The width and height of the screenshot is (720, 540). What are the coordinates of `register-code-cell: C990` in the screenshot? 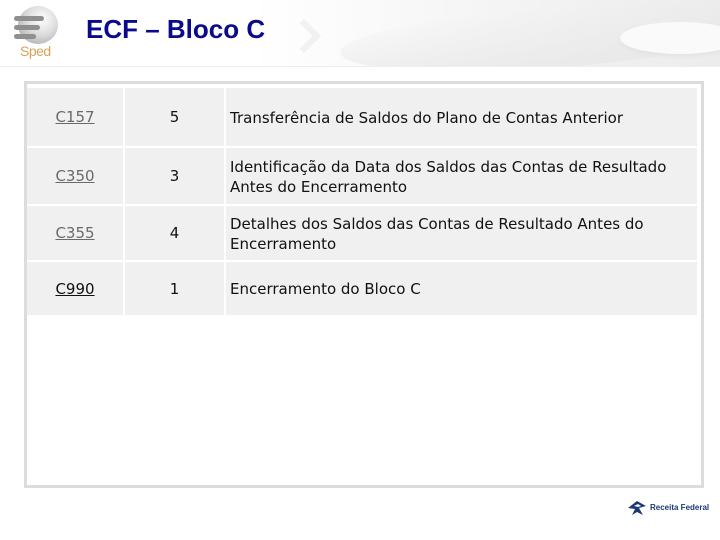 It's located at (75, 289).